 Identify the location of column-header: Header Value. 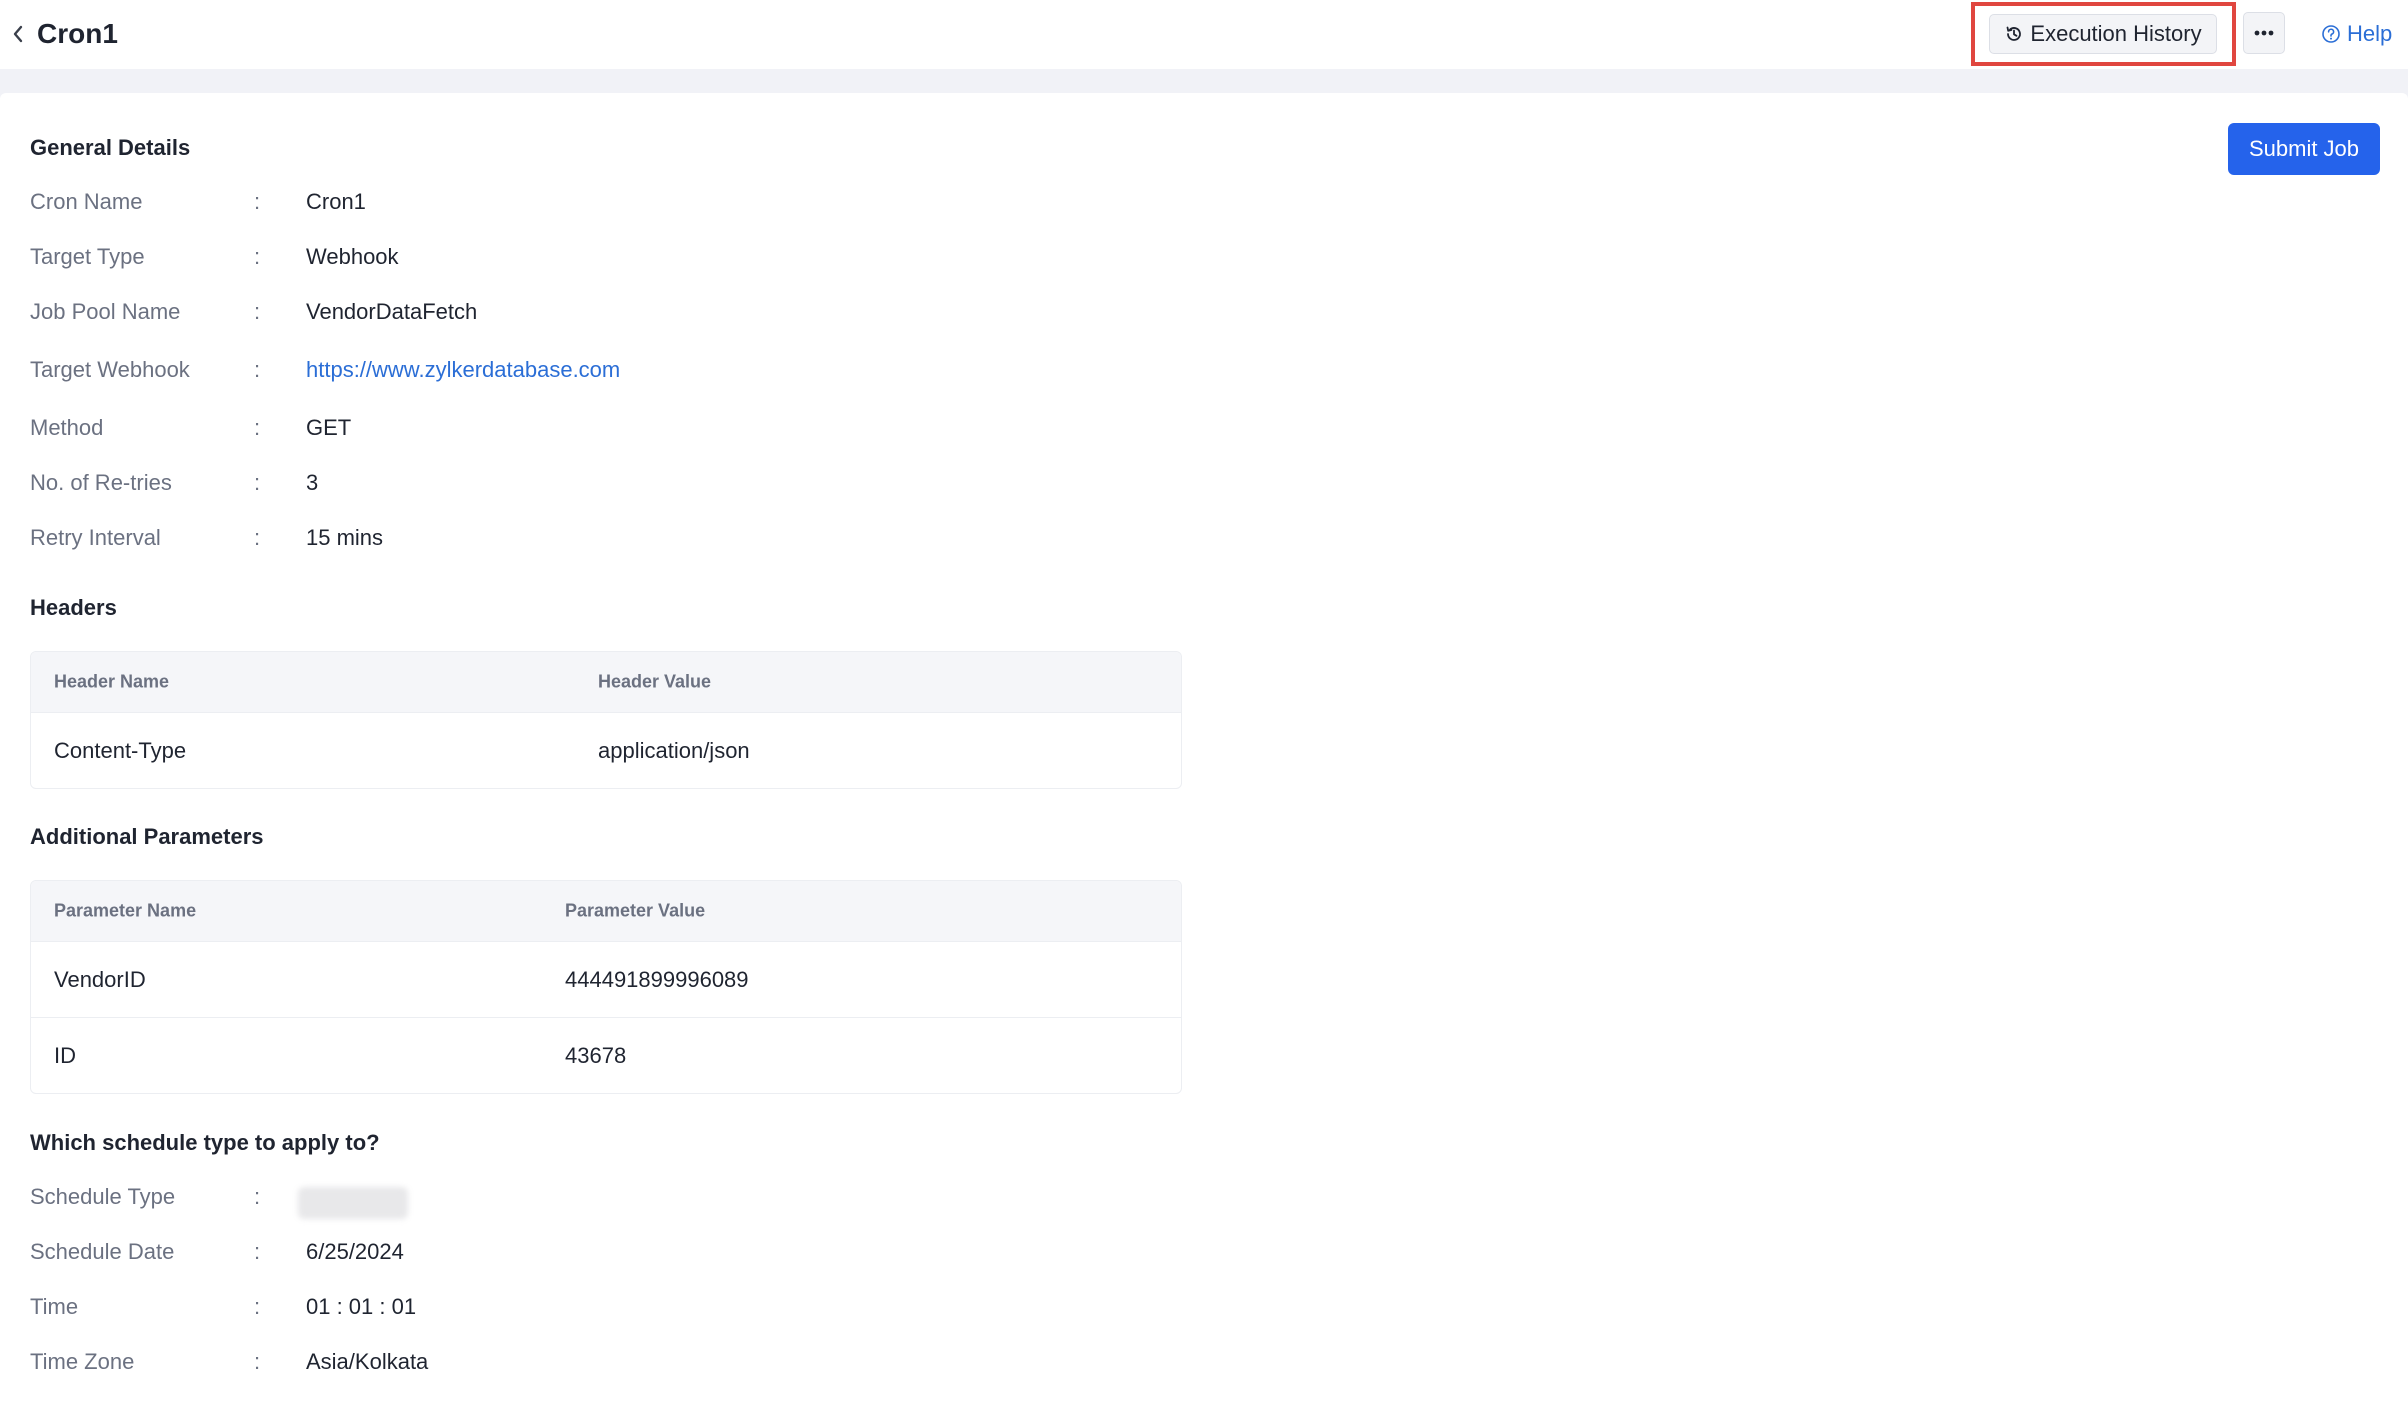
(655, 681).